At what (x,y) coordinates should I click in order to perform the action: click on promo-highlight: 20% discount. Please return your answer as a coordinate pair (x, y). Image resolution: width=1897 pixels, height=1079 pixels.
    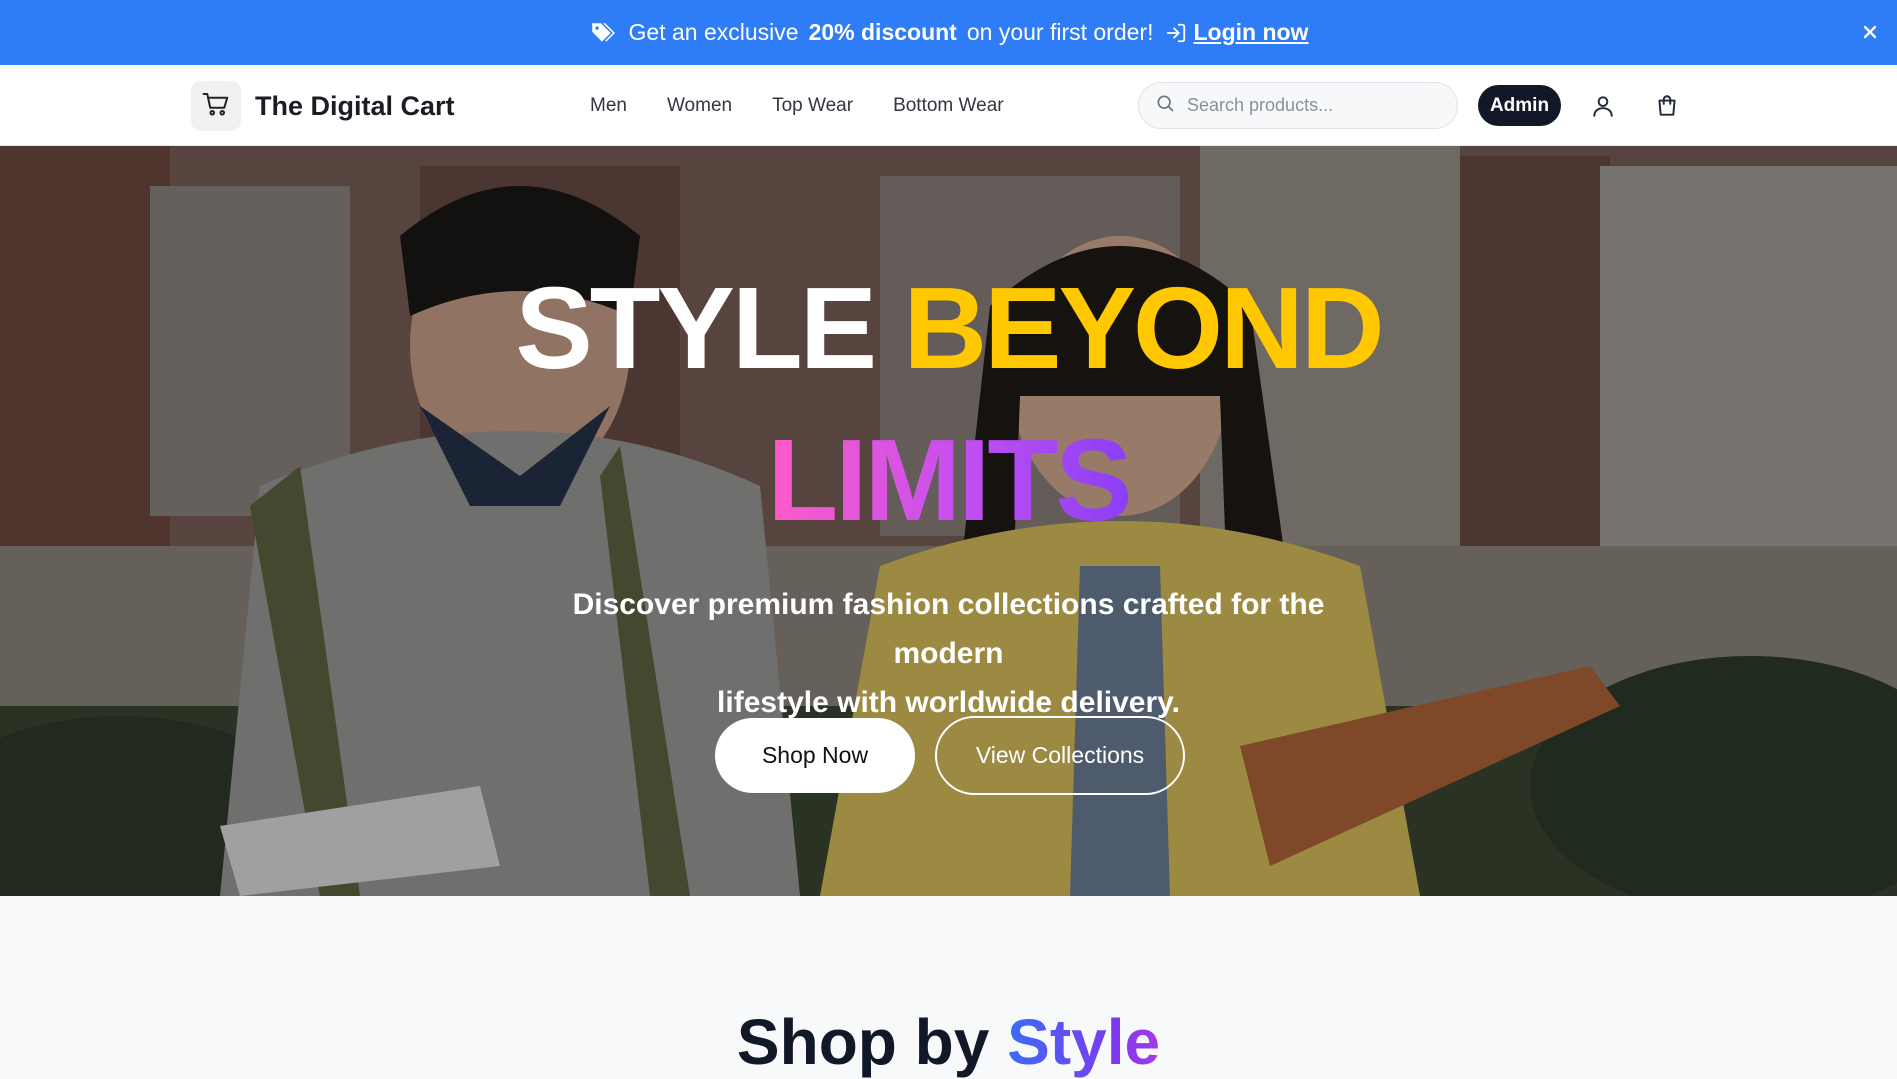
    Looking at the image, I should click on (882, 32).